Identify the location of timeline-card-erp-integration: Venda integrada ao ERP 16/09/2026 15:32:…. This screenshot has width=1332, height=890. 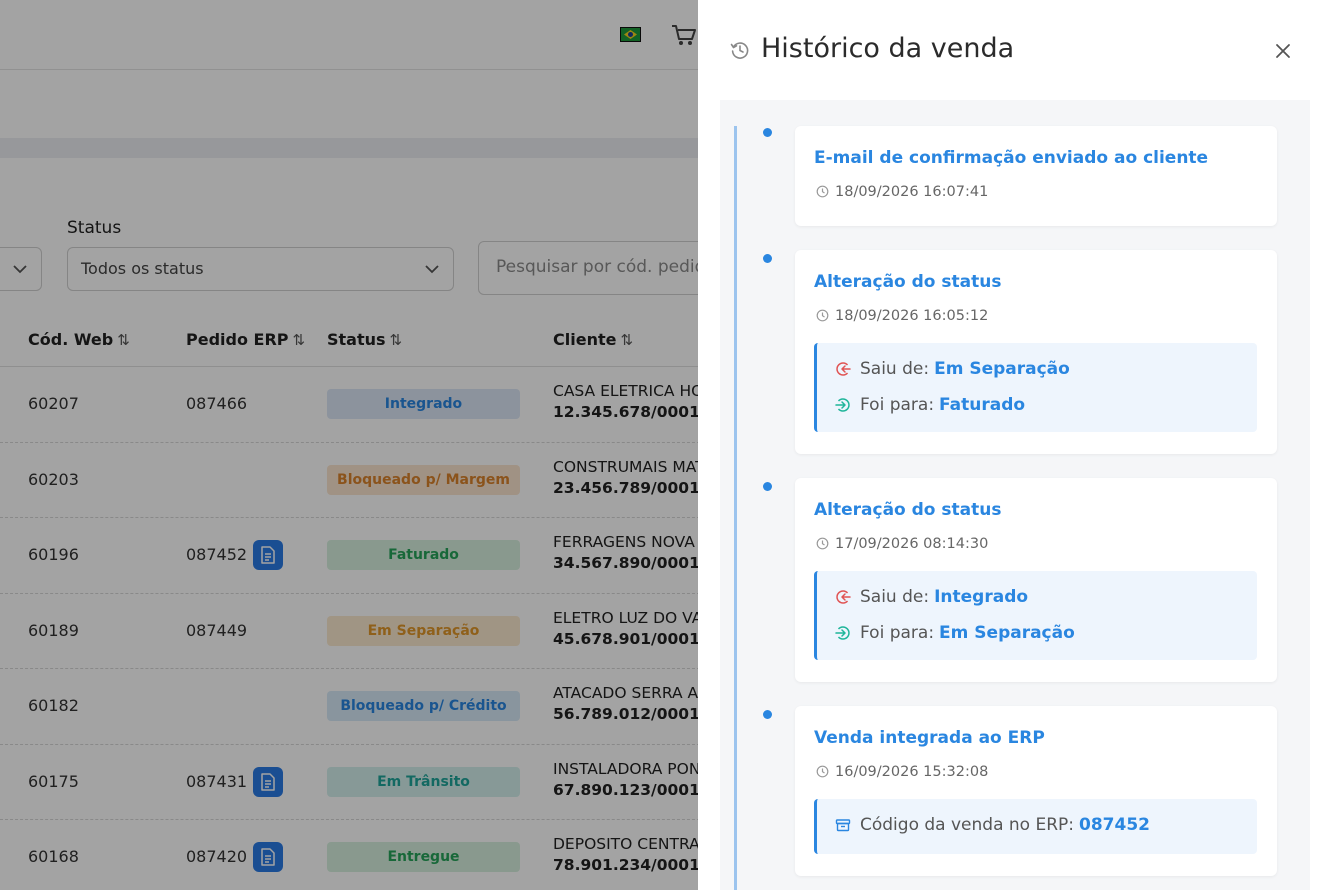
(1036, 791).